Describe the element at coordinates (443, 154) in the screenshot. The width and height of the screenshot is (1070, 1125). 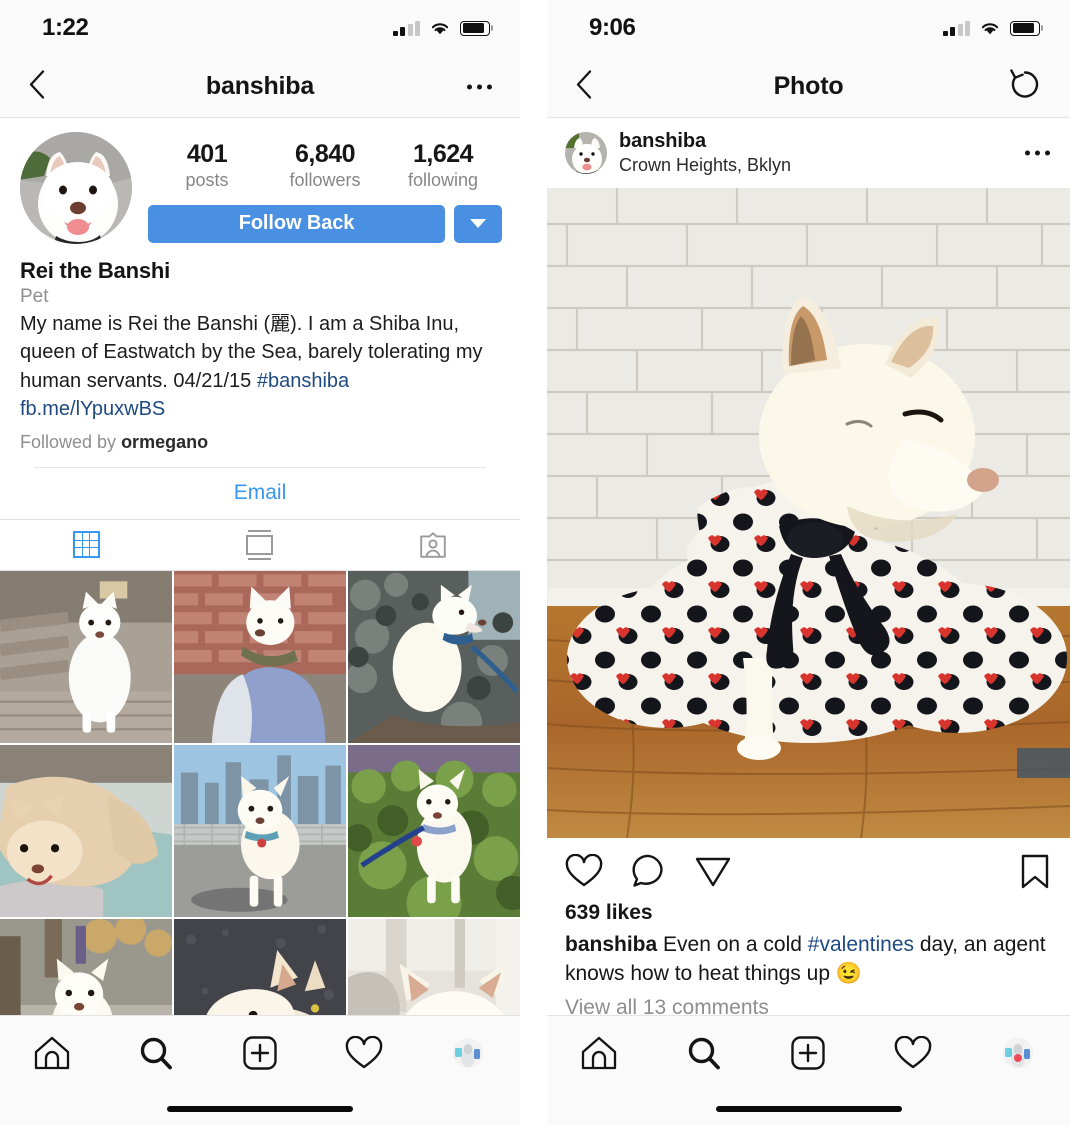
I see `following-count: 1,624` at that location.